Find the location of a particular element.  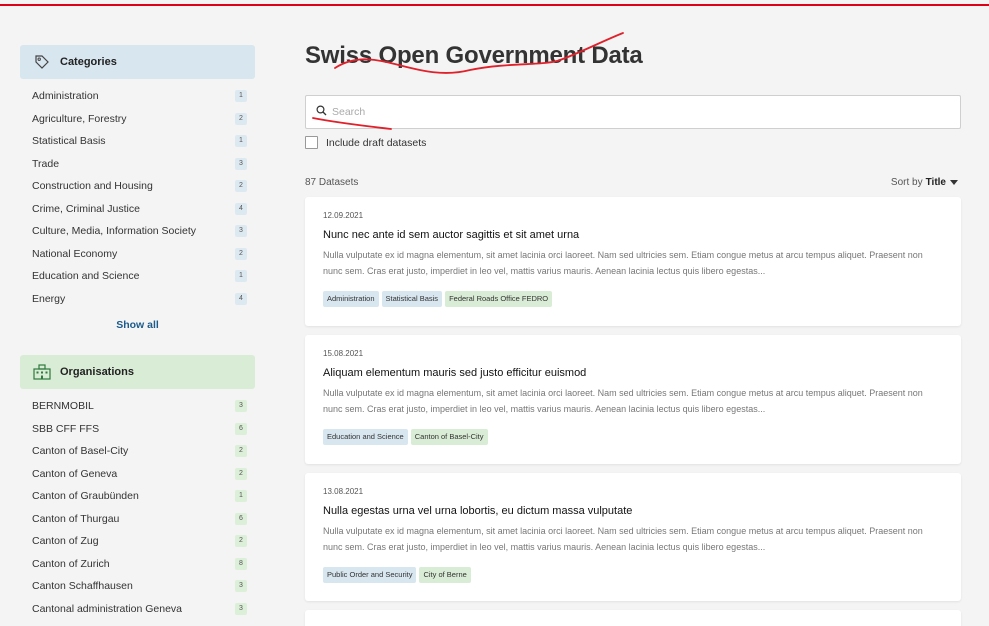

category-item: Culture, Media, Information Society 3 is located at coordinates (137, 231).